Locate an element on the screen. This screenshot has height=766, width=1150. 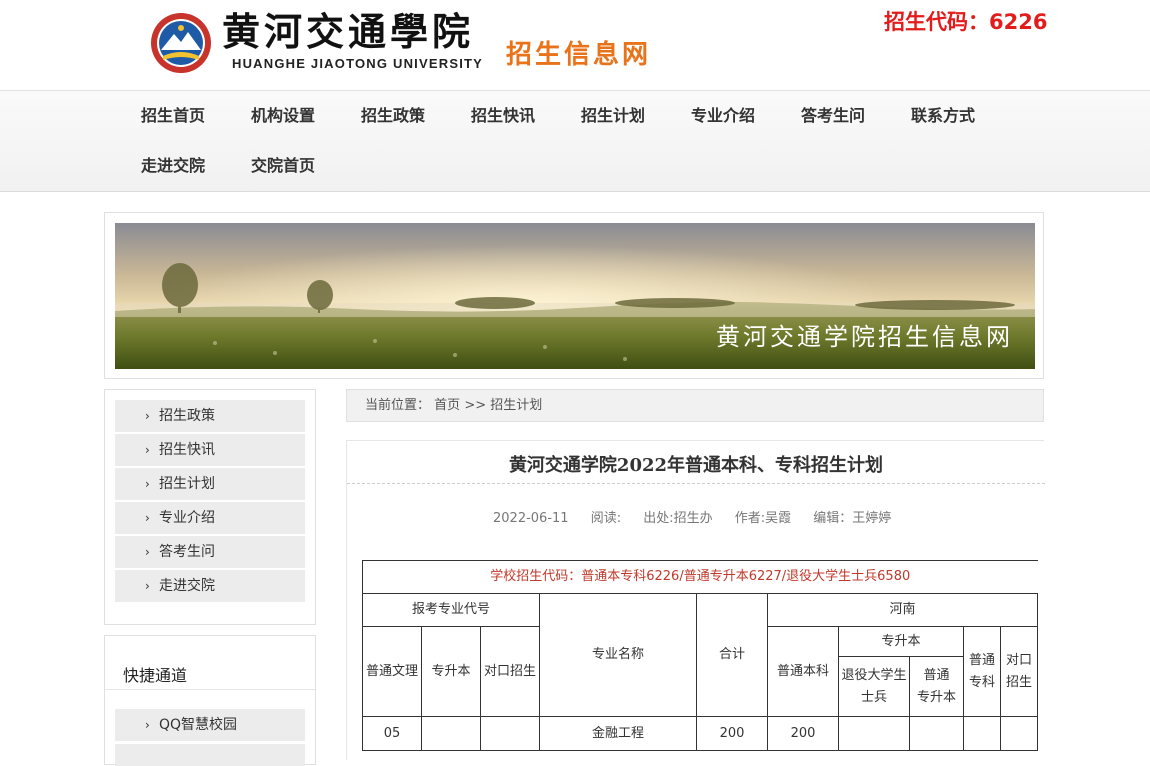
nav-item-qa: 答考生问 is located at coordinates (833, 116).